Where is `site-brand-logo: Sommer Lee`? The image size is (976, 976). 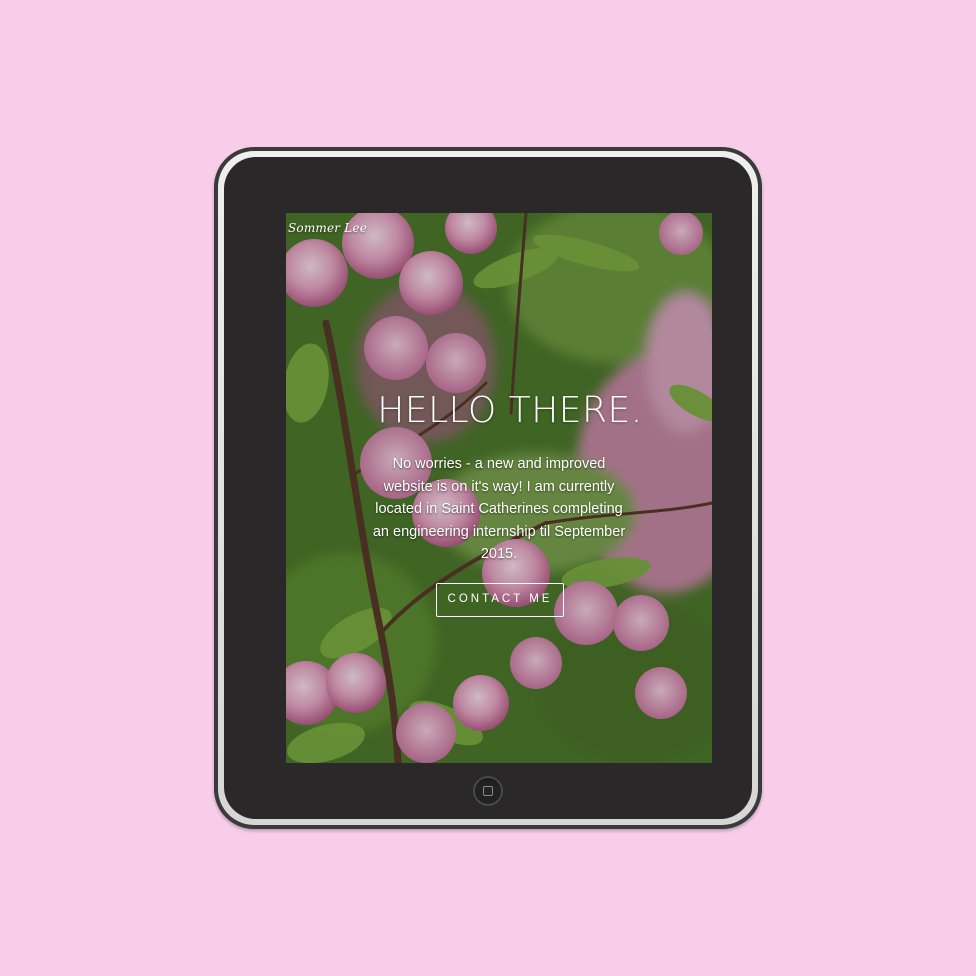 site-brand-logo: Sommer Lee is located at coordinates (327, 228).